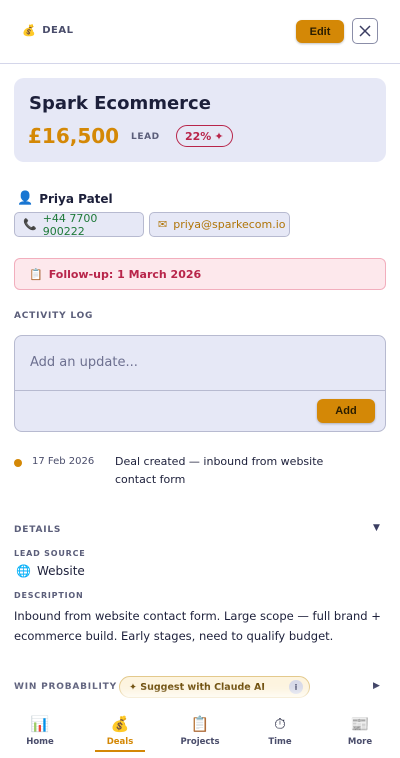 This screenshot has height=758, width=400. What do you see at coordinates (50, 553) in the screenshot?
I see `lead-source-label: LEAD SOURCE` at bounding box center [50, 553].